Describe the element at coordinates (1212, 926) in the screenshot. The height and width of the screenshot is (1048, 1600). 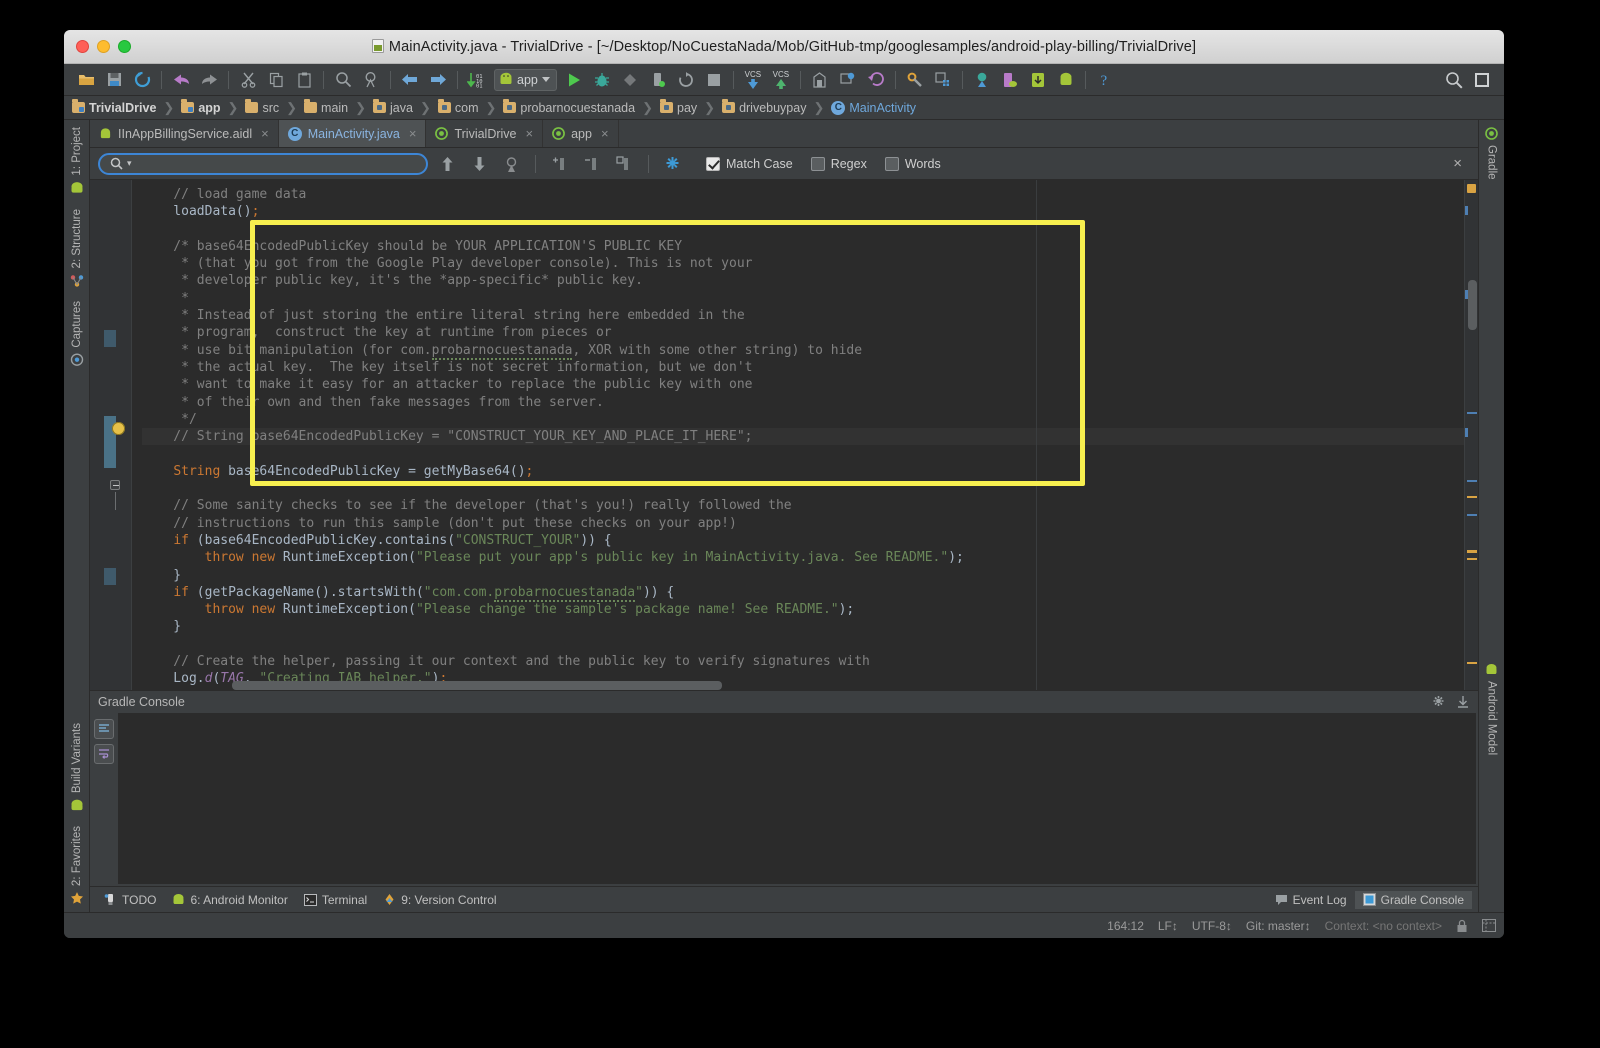
I see `encoding-indicator: UTF-8↕` at that location.